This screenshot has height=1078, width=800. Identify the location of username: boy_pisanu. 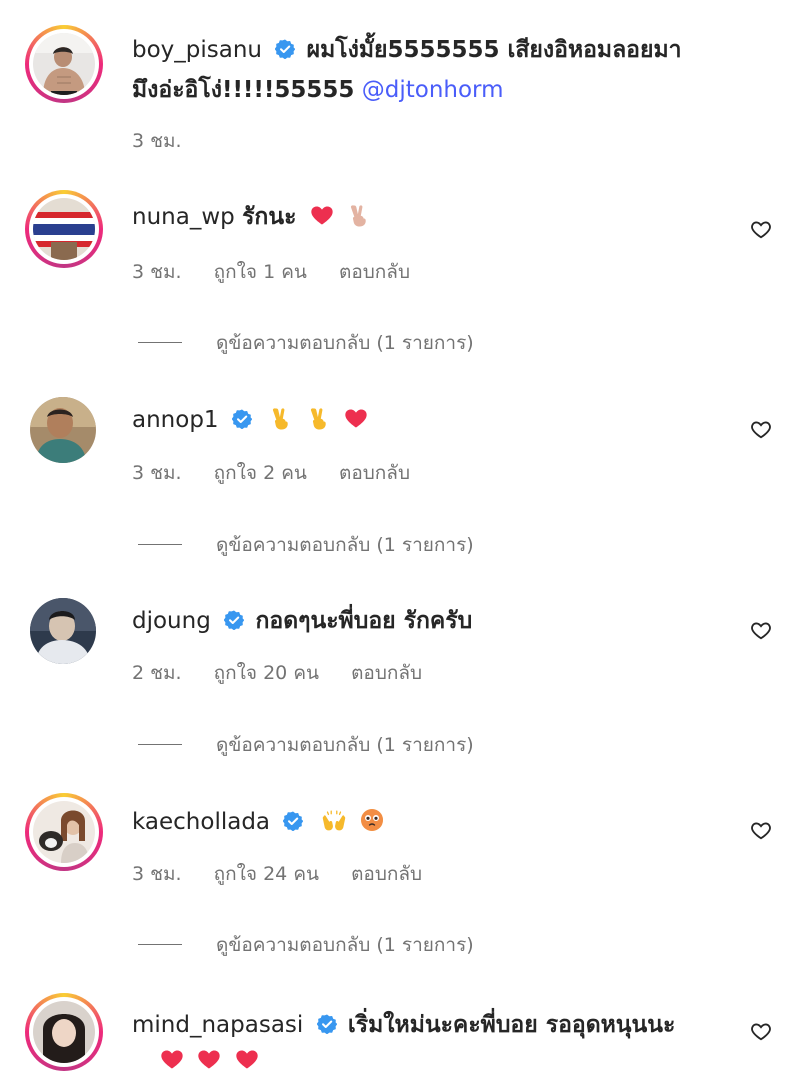
(197, 50).